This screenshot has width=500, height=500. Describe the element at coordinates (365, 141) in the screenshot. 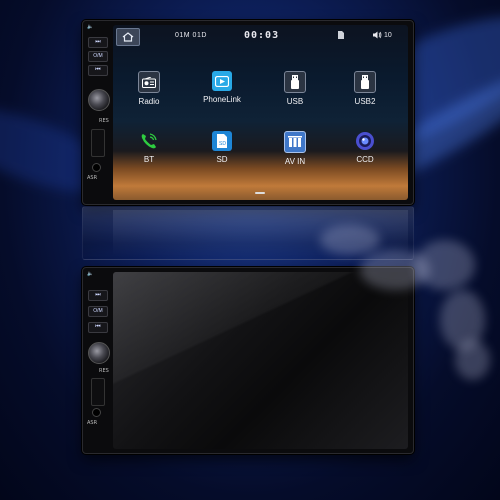

I see `camera-icon` at that location.